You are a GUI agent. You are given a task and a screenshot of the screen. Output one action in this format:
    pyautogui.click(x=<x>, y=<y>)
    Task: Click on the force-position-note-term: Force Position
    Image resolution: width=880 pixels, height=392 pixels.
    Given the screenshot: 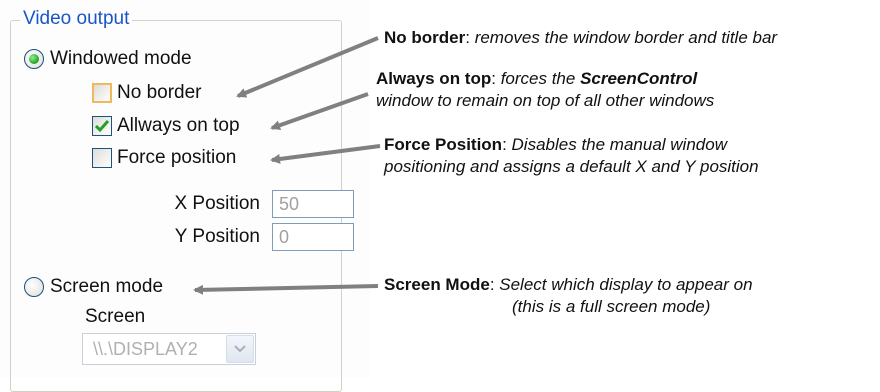 What is the action you would take?
    pyautogui.click(x=443, y=144)
    